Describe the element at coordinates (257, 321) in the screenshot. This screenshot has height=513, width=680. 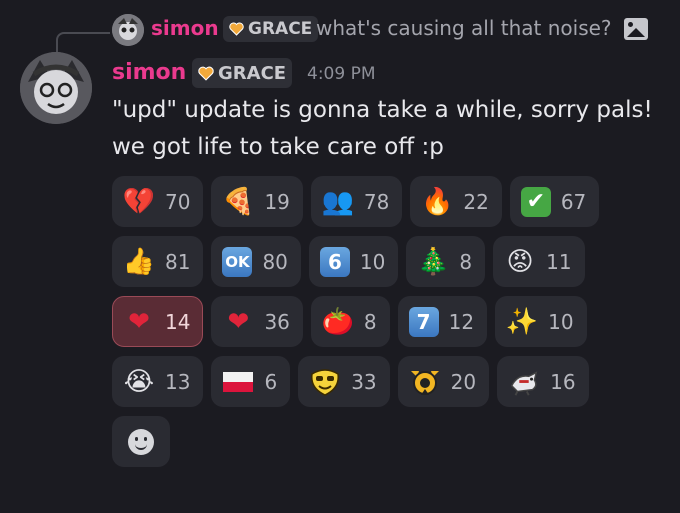
I see `reaction-red-heart: ❤ 36` at that location.